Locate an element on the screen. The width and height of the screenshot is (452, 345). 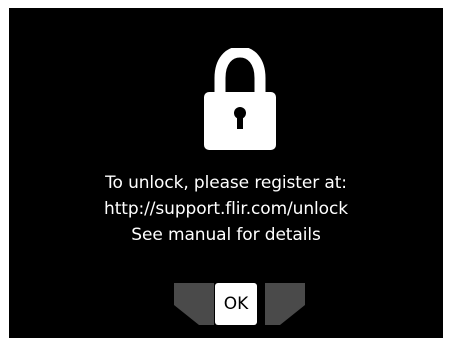
ok-button: OK is located at coordinates (236, 304).